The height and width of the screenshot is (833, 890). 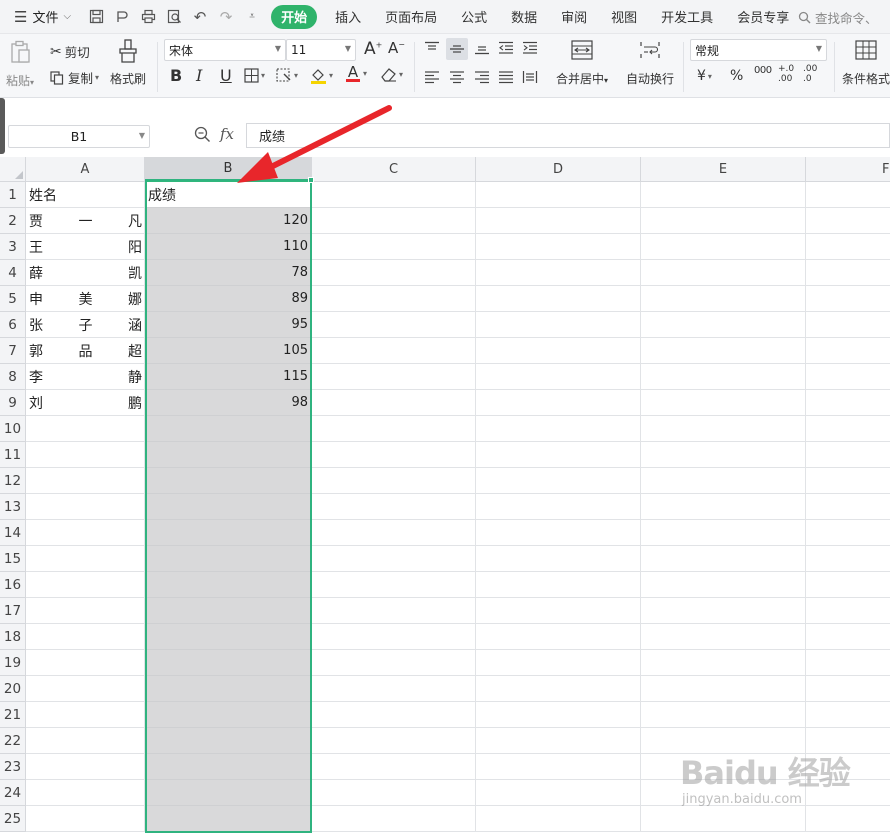 What do you see at coordinates (13, 481) in the screenshot?
I see `row-header: 12` at bounding box center [13, 481].